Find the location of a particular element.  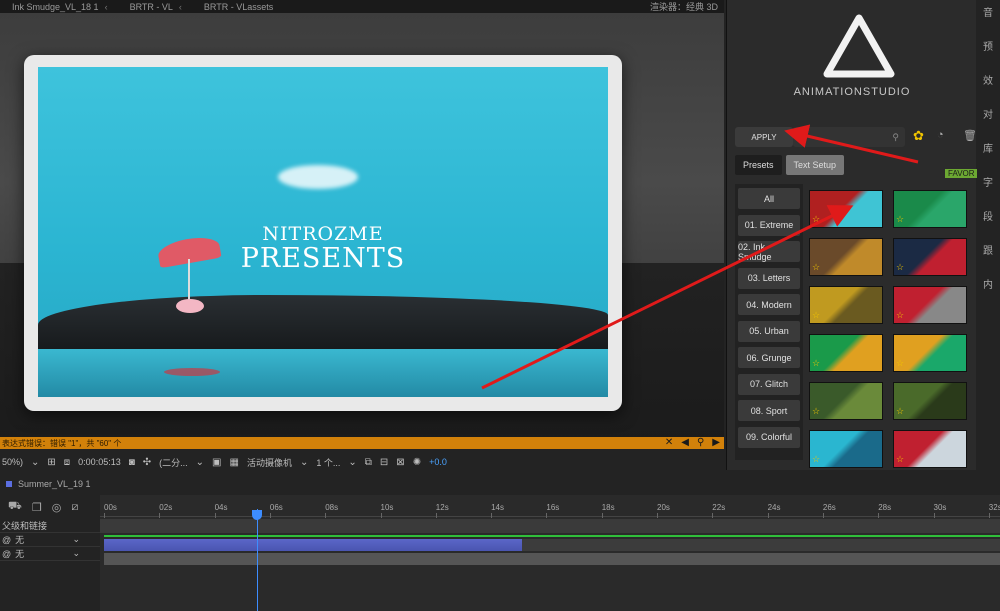

layers-icon: ❐ is located at coordinates (37, 507).